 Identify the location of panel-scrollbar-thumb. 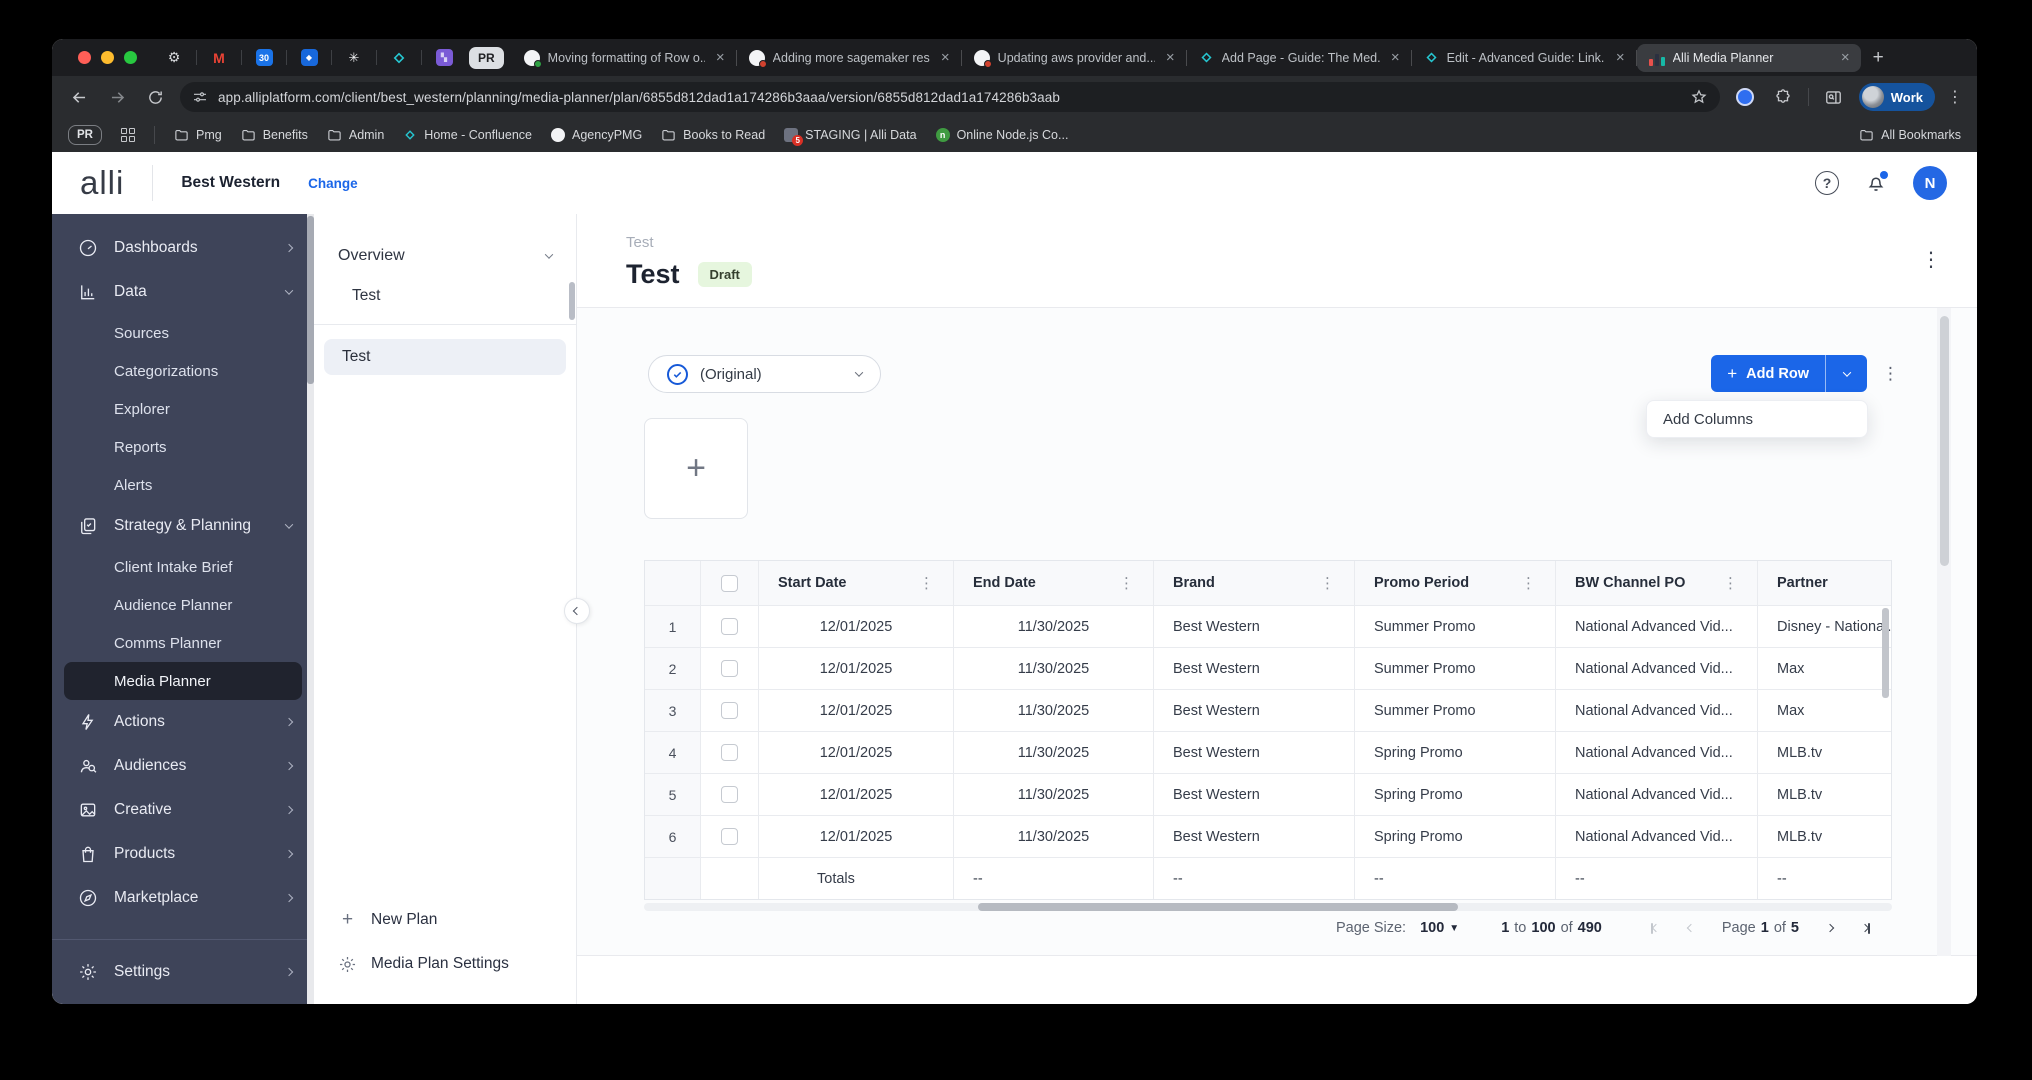
(572, 301).